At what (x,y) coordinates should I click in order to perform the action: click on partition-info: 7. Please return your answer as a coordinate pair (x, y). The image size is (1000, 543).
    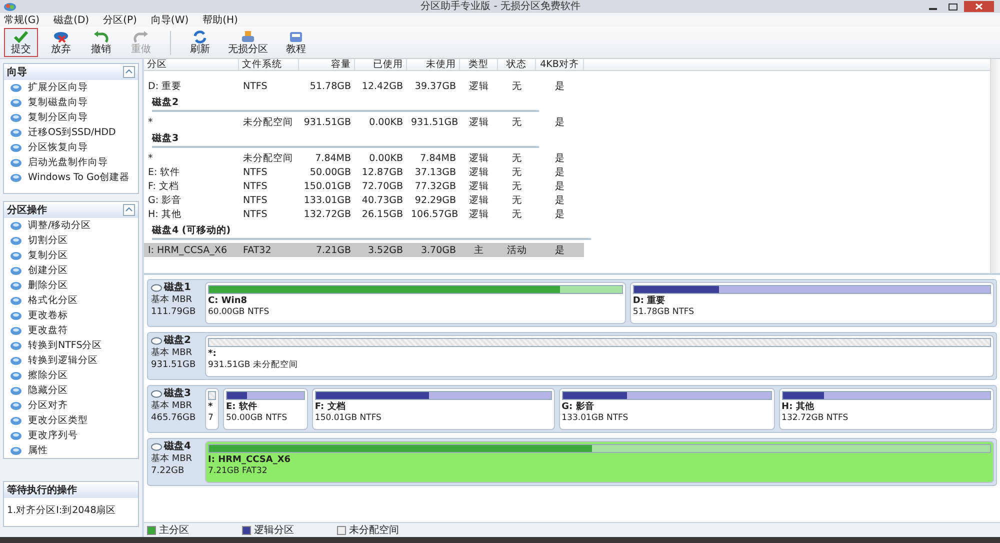
    Looking at the image, I should click on (211, 418).